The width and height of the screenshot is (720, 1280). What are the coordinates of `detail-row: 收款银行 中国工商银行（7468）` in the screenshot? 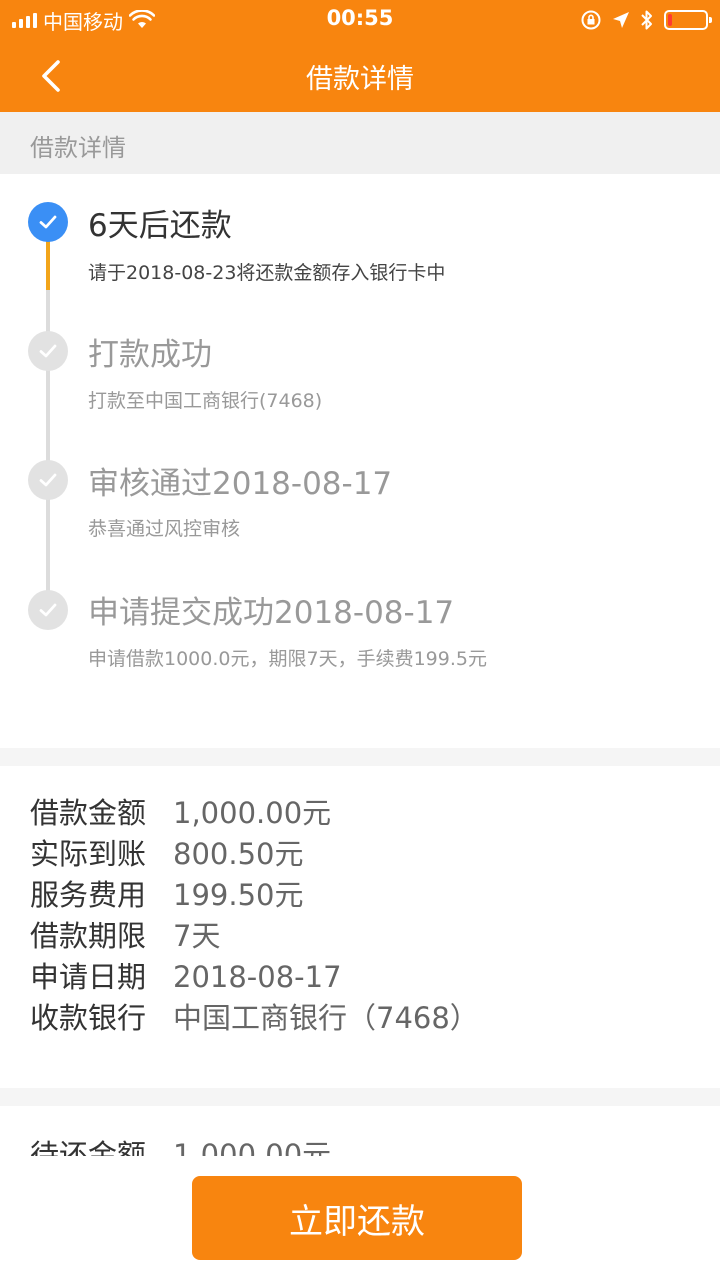 It's located at (254, 1016).